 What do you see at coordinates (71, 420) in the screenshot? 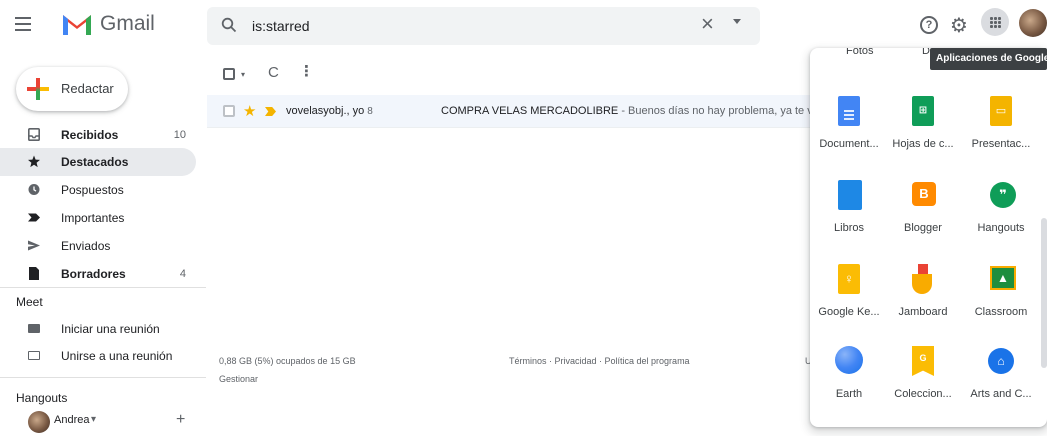
I see `hangouts-user-name: Andrea` at bounding box center [71, 420].